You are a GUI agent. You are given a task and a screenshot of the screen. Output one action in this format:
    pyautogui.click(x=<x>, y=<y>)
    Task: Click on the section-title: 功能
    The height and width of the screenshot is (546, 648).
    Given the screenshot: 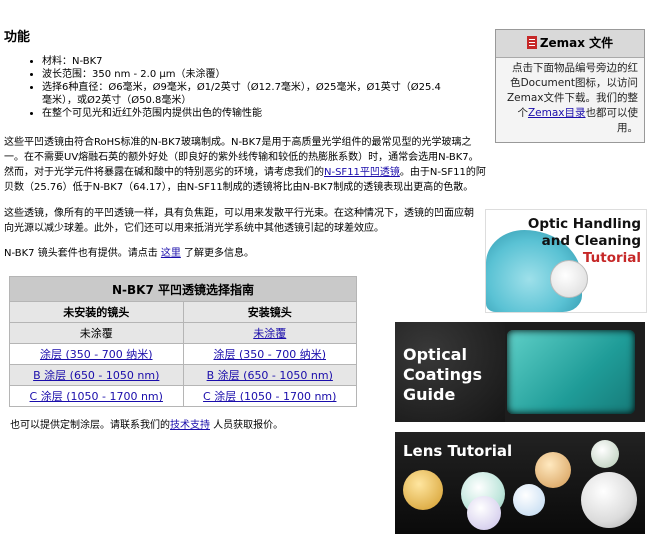 What is the action you would take?
    pyautogui.click(x=17, y=37)
    